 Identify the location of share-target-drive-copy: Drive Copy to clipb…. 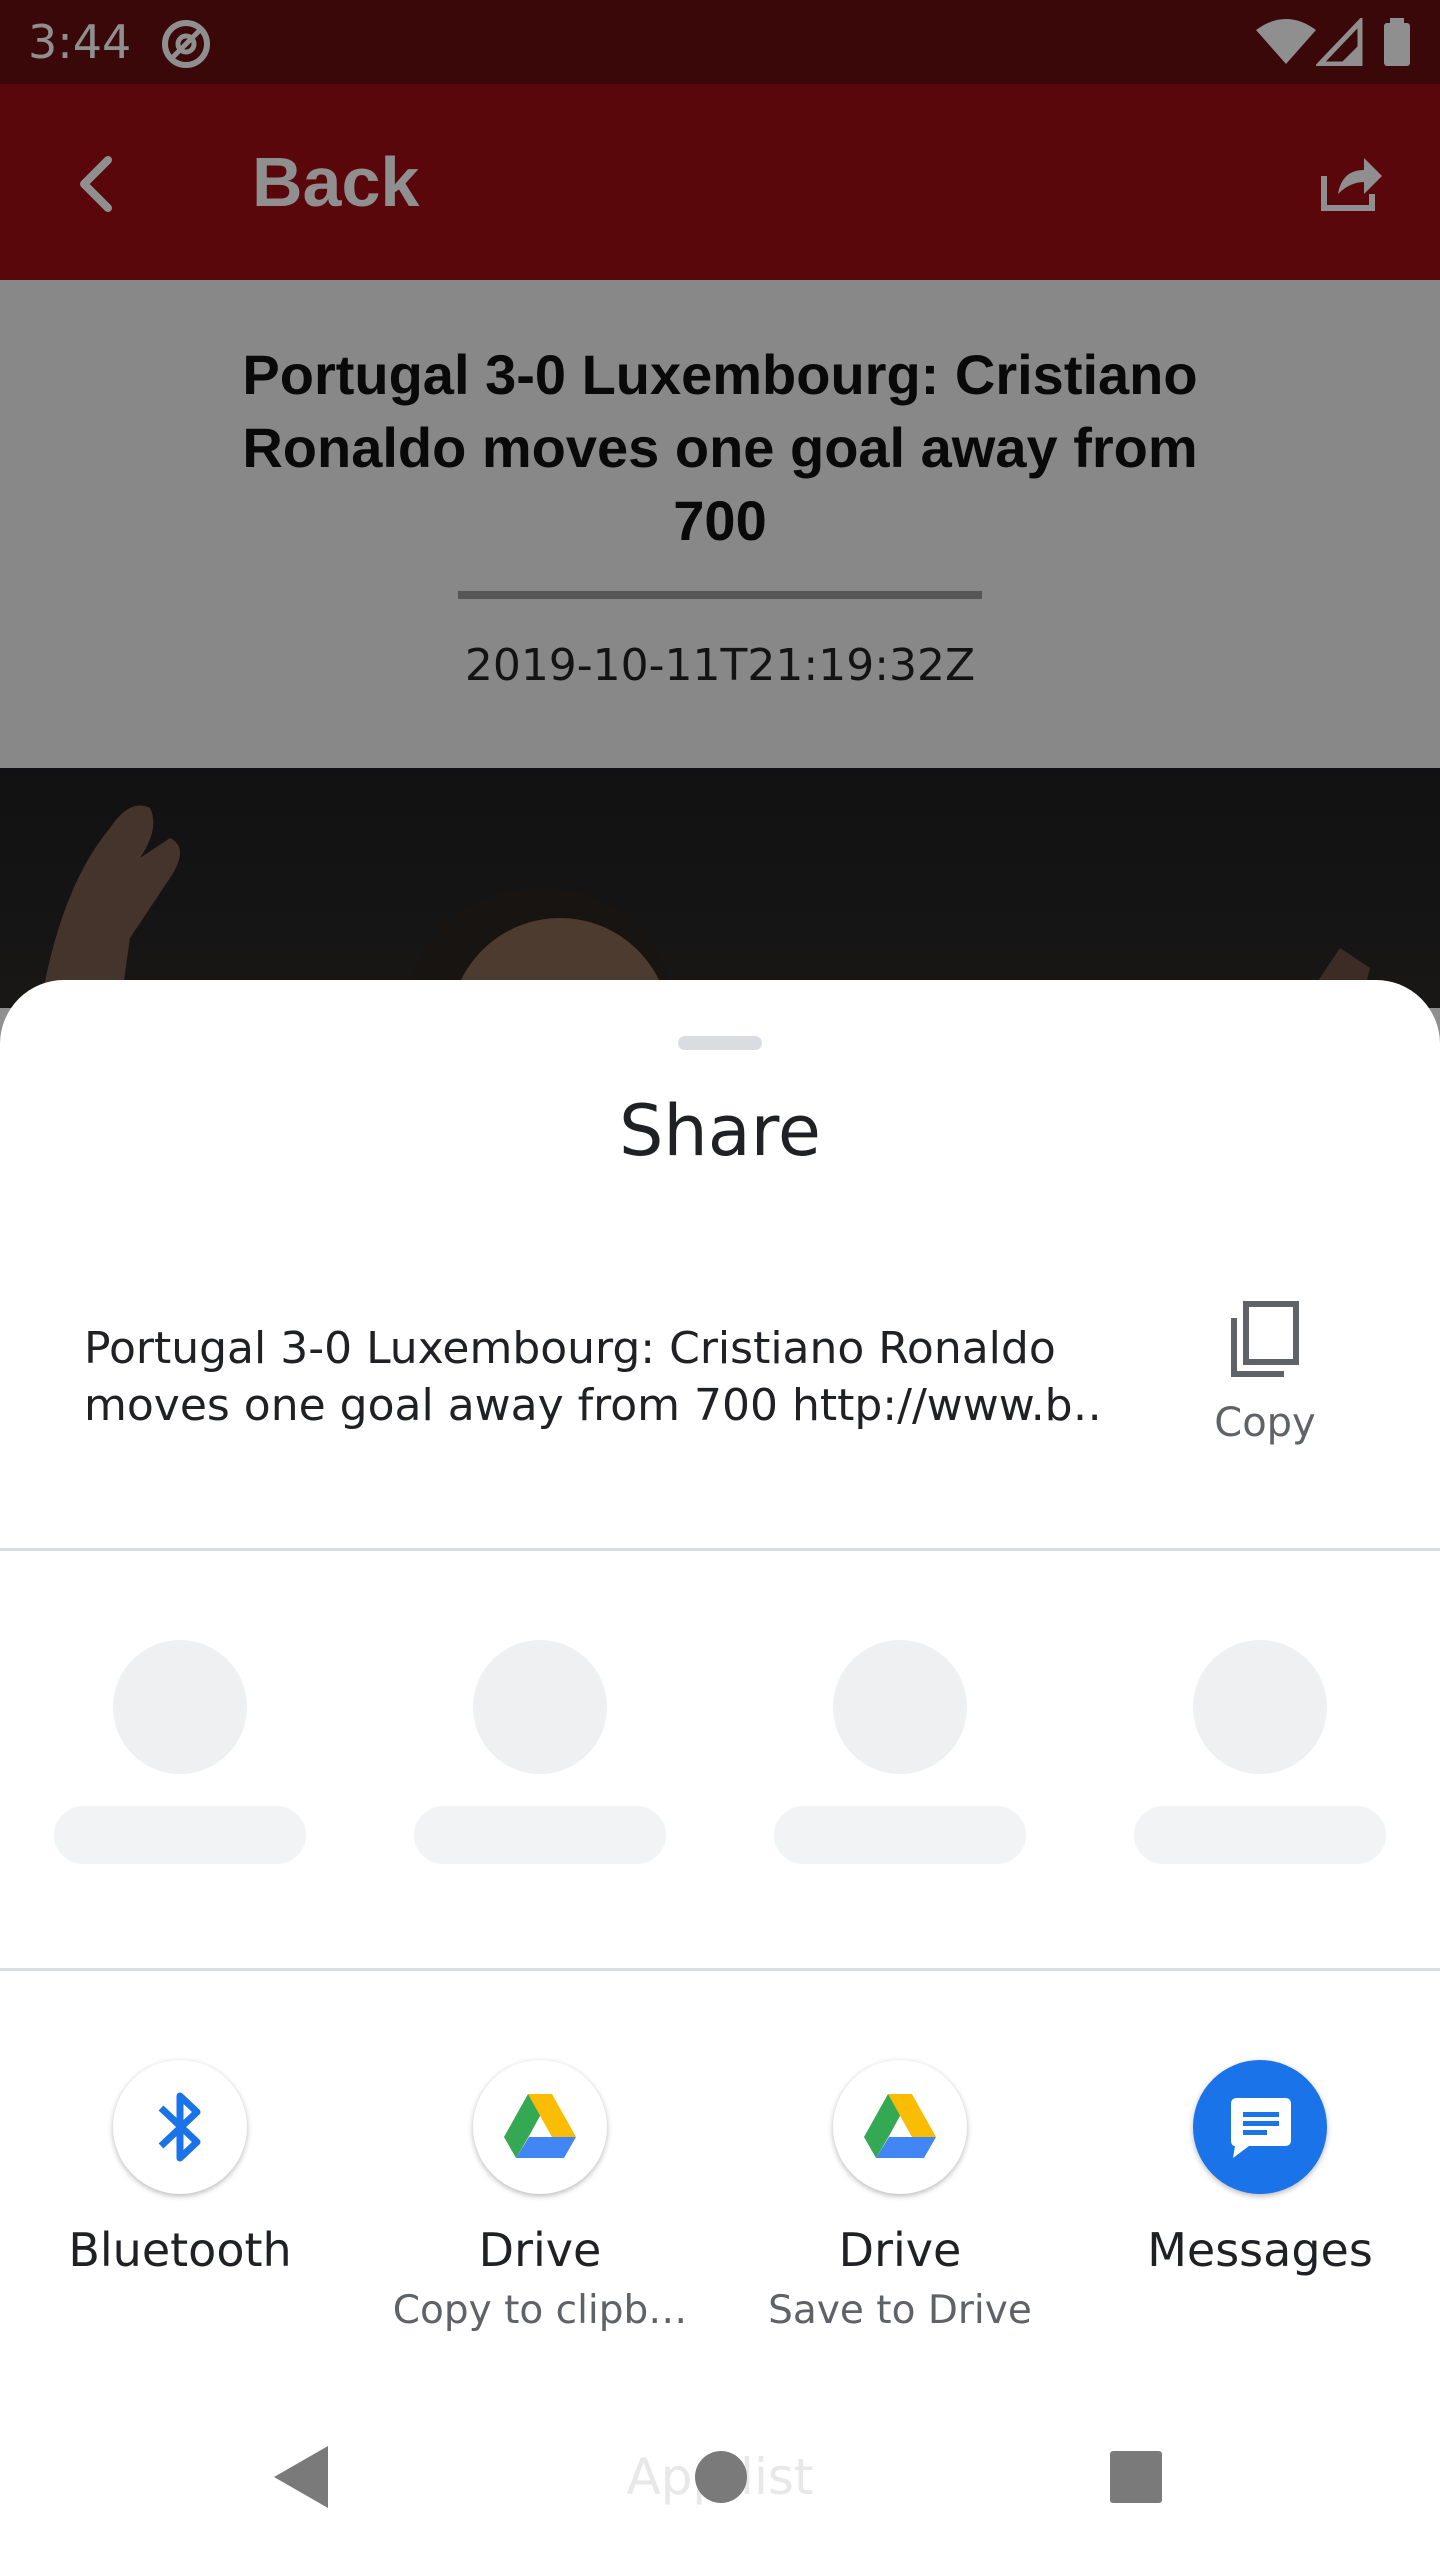
(540, 2210).